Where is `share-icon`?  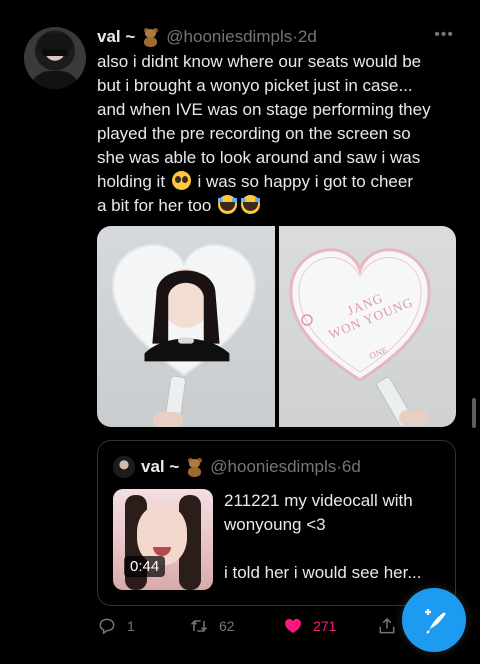 share-icon is located at coordinates (387, 625).